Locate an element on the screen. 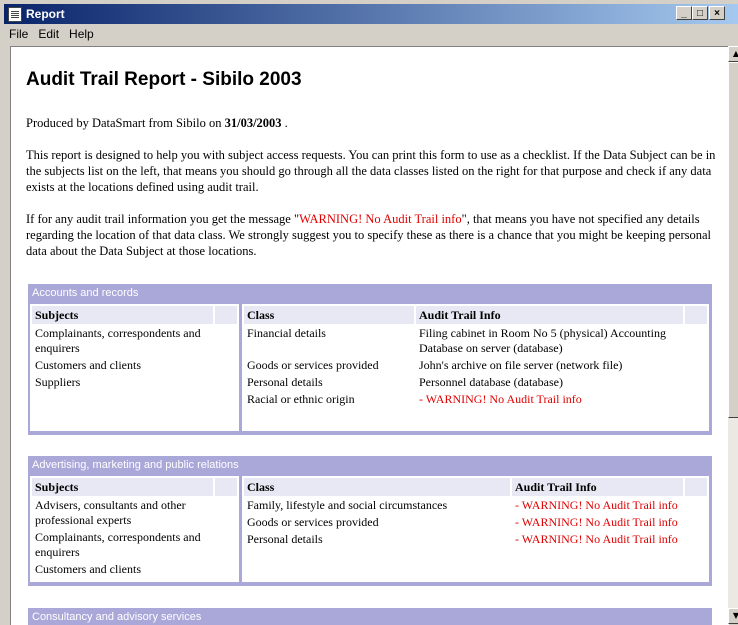 The height and width of the screenshot is (625, 738). menu-edit: Edit is located at coordinates (48, 33).